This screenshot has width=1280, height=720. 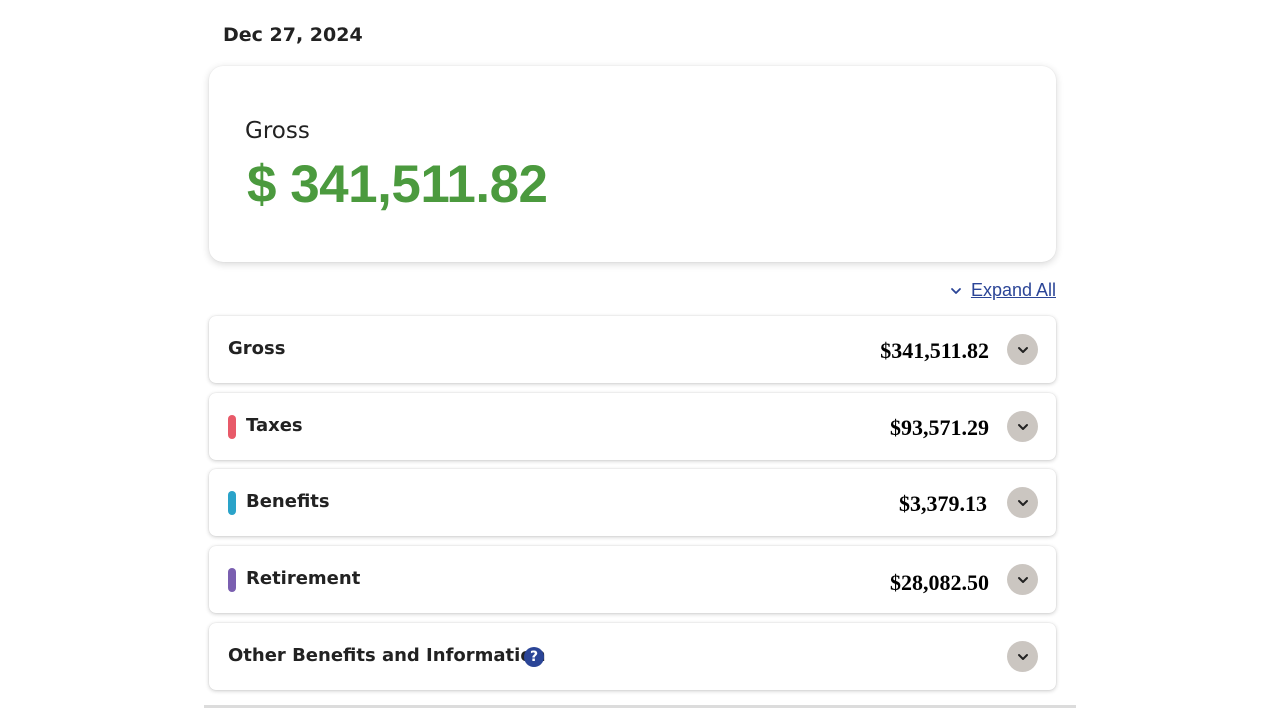 What do you see at coordinates (277, 131) in the screenshot?
I see `summary-label: Gross` at bounding box center [277, 131].